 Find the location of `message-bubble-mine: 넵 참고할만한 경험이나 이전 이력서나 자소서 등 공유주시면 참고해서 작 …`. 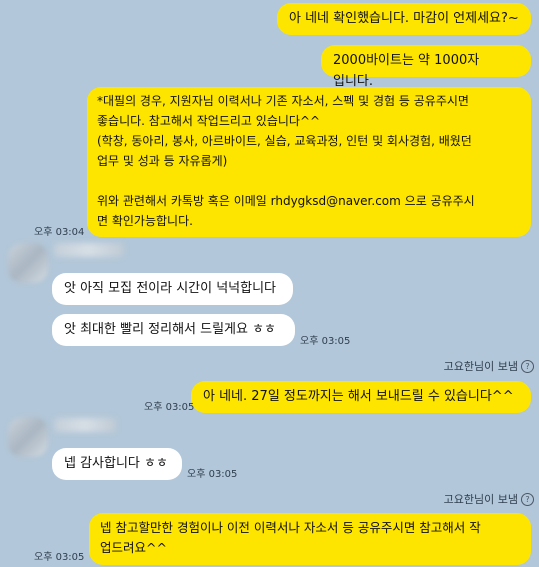

message-bubble-mine: 넵 참고할만한 경험이나 이전 이력서나 자소서 등 공유주시면 참고해서 작 … is located at coordinates (310, 539).